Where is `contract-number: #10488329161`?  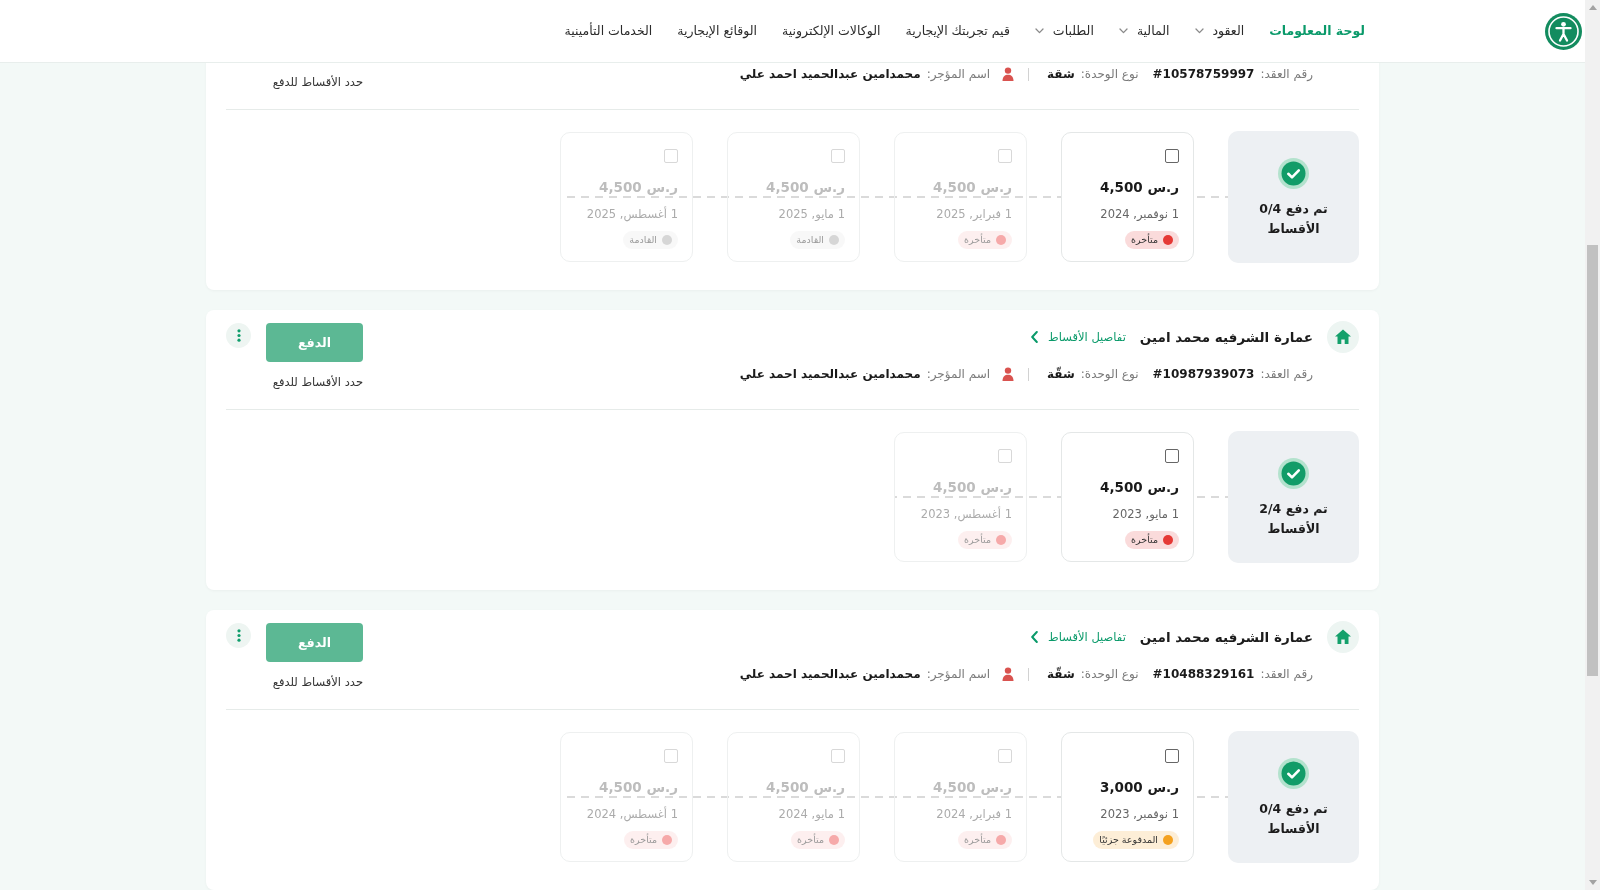
contract-number: #10488329161 is located at coordinates (1203, 674).